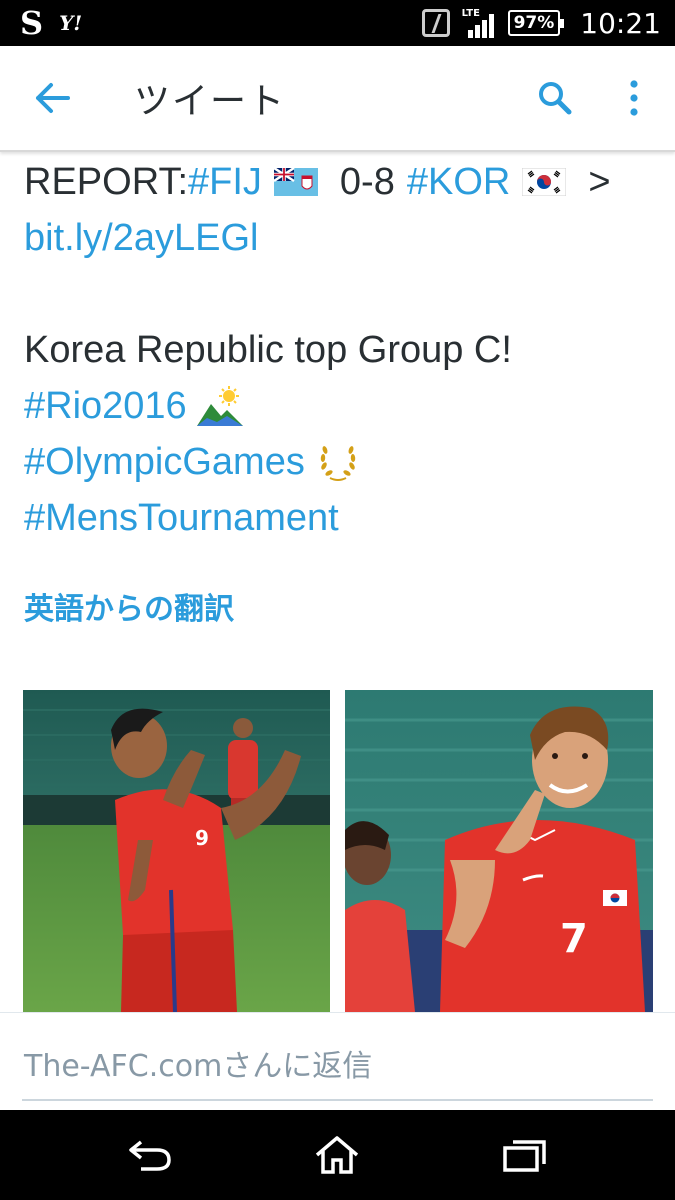  What do you see at coordinates (268, 350) in the screenshot?
I see `tweet-headline: Korea Republic top Group C!` at bounding box center [268, 350].